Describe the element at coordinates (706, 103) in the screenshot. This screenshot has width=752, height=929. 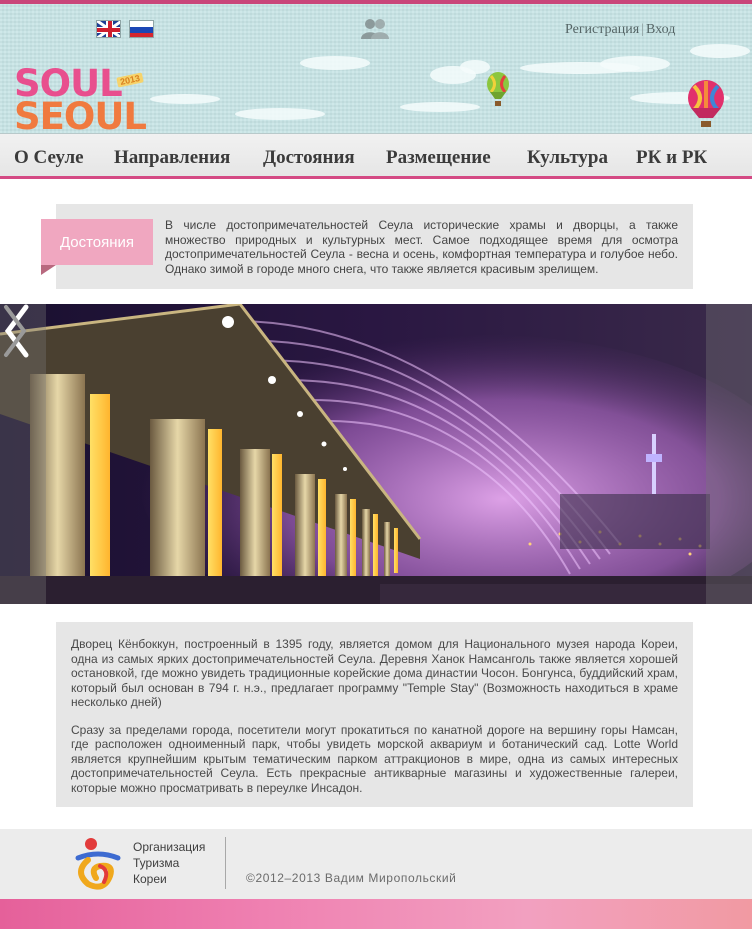
I see `large-balloon-icon` at that location.